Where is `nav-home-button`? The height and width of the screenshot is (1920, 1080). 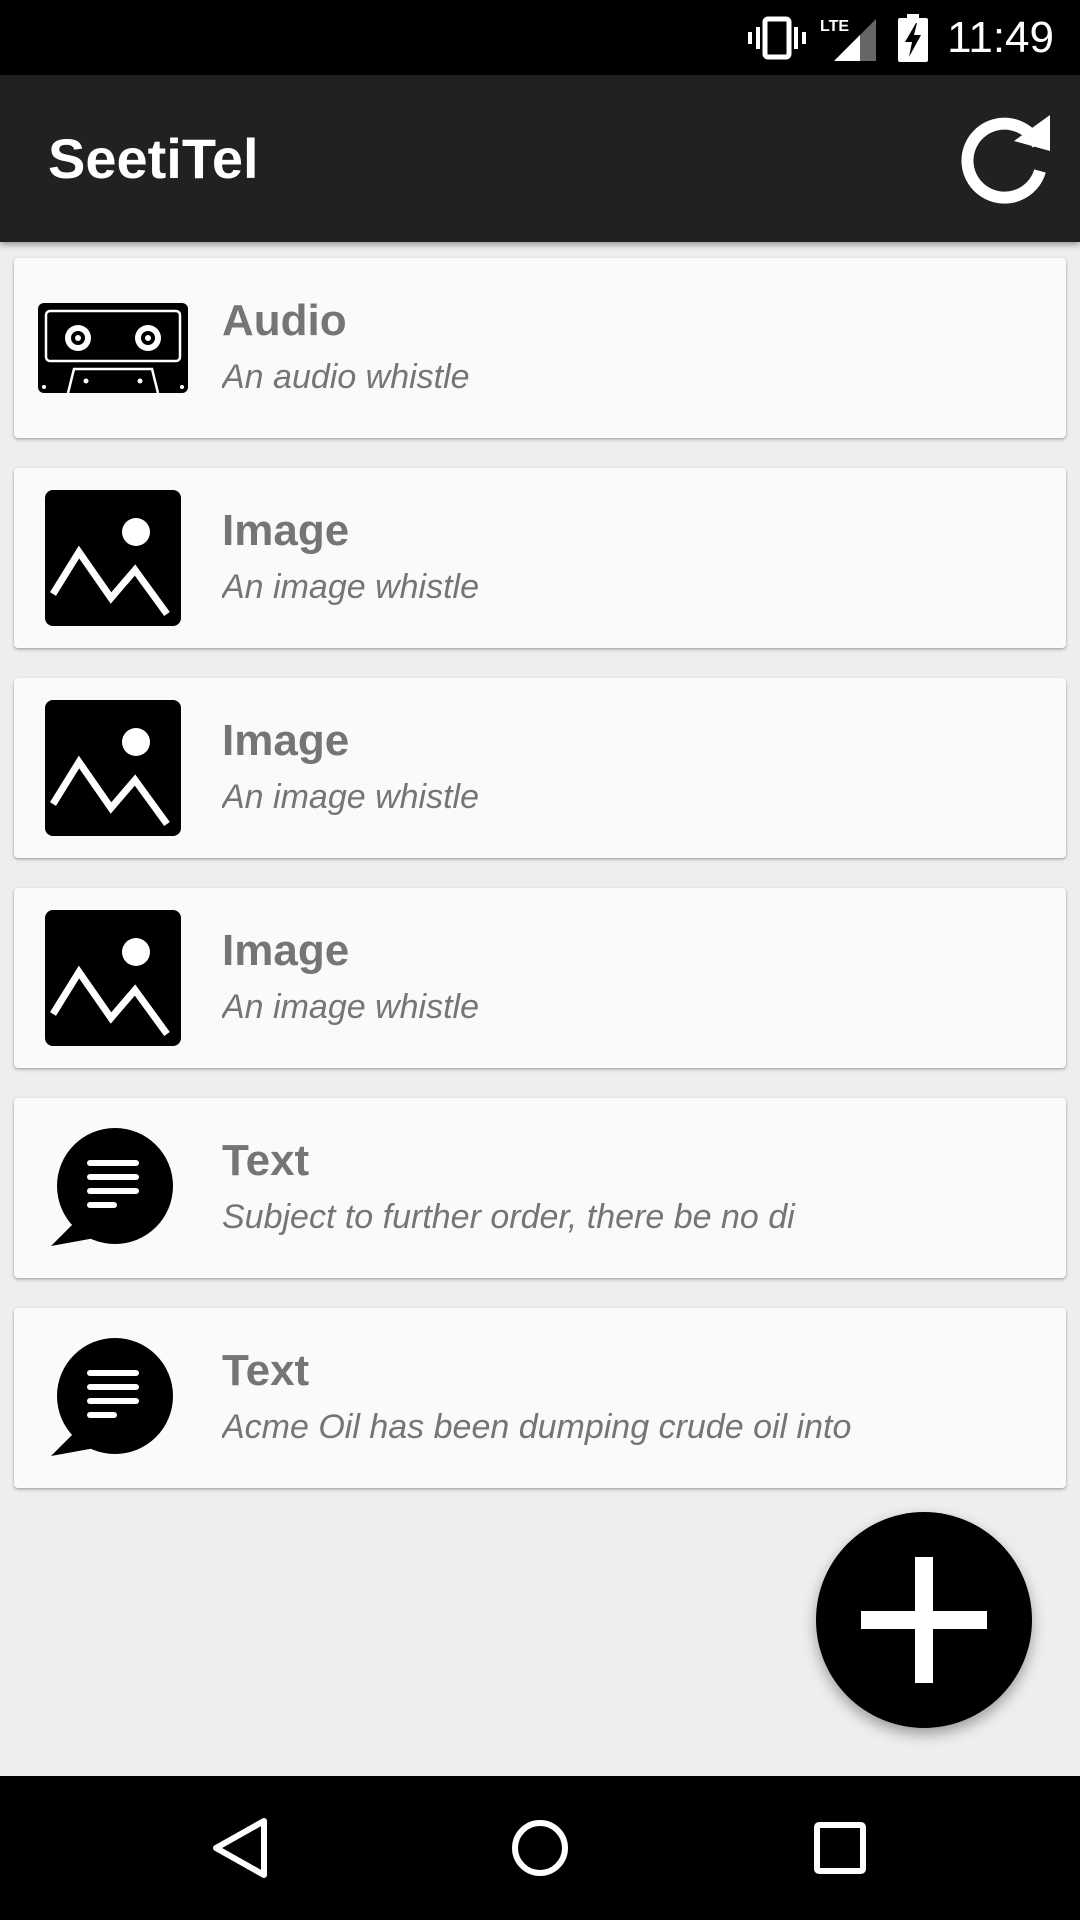 nav-home-button is located at coordinates (540, 1848).